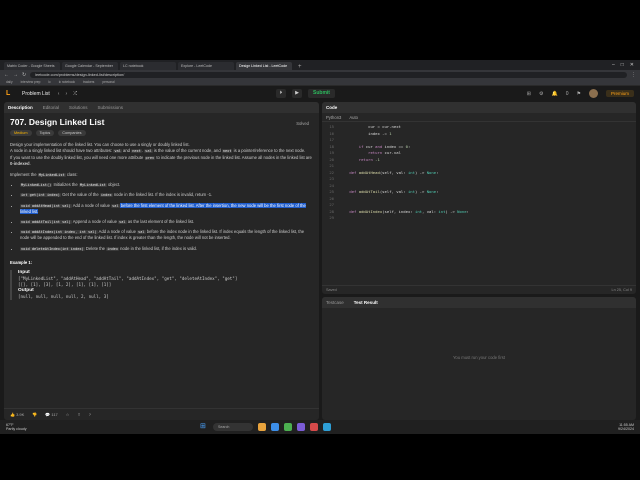 The width and height of the screenshot is (640, 480). Describe the element at coordinates (333, 117) in the screenshot. I see `language-select: Python3` at that location.